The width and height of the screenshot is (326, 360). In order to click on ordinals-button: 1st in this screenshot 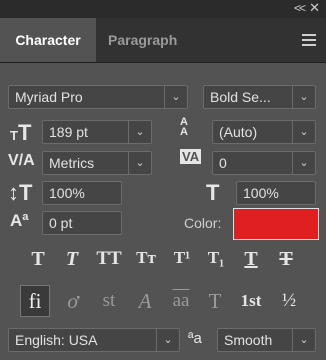, I will do `click(251, 301)`.